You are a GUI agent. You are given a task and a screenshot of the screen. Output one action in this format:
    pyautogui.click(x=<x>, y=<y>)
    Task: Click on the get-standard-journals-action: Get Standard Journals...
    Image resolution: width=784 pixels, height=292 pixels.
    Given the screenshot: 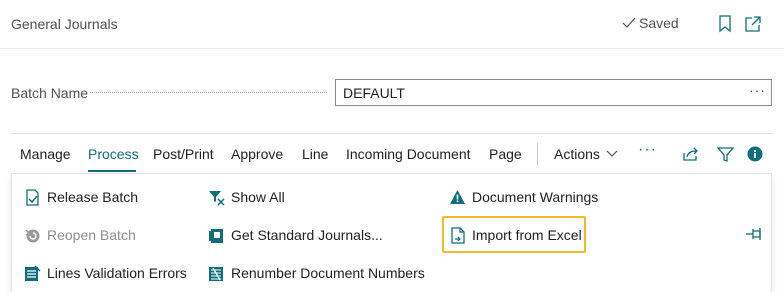 What is the action you would take?
    pyautogui.click(x=295, y=235)
    